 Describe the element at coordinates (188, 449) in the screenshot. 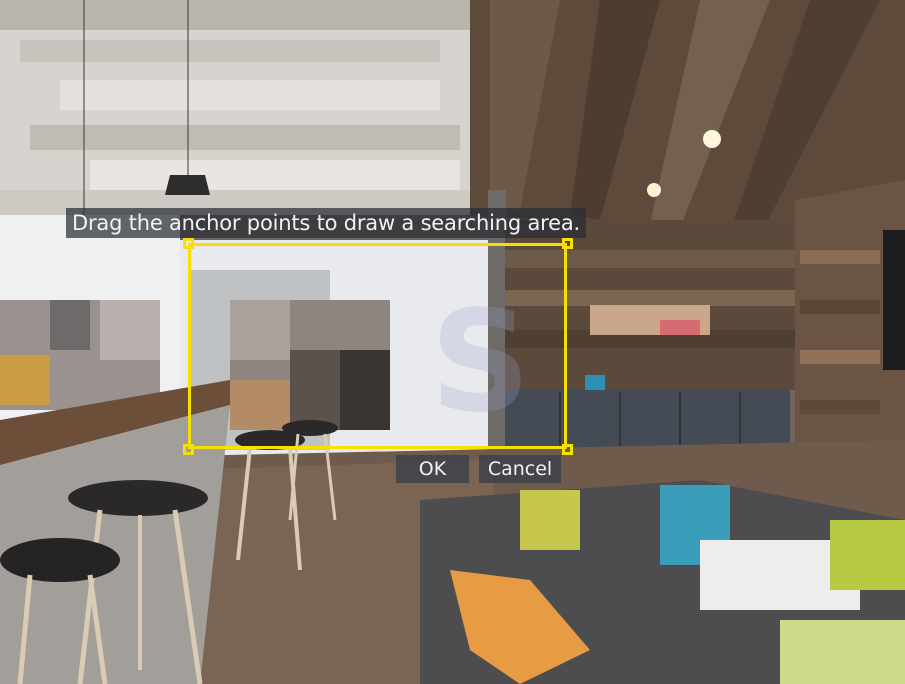

I see `anchor-point-bottom-left` at that location.